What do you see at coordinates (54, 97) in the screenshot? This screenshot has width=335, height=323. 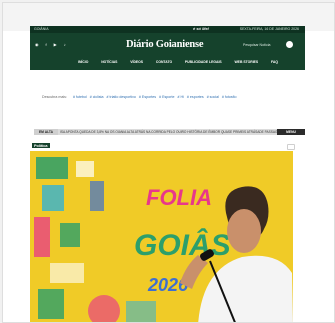 I see `discover-label: Descubra mais:` at bounding box center [54, 97].